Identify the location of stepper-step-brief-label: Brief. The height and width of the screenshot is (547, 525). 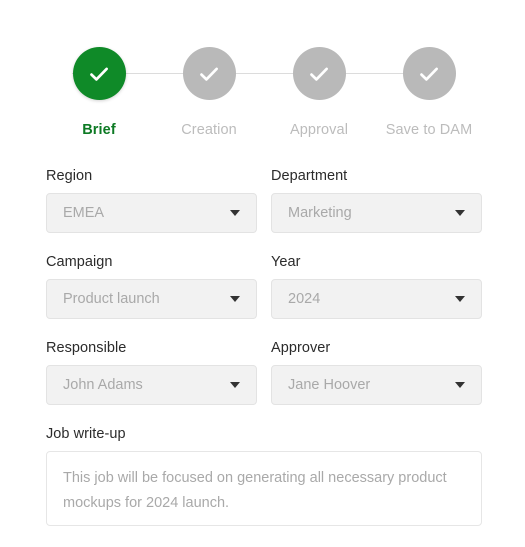
(99, 130).